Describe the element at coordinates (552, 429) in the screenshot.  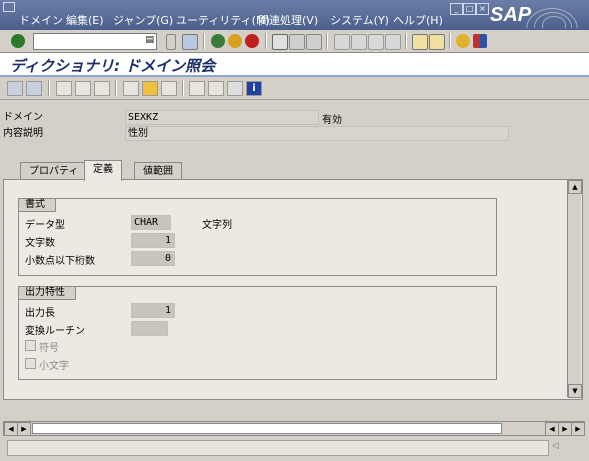
I see `scroll-left-end-icon: ◀` at that location.